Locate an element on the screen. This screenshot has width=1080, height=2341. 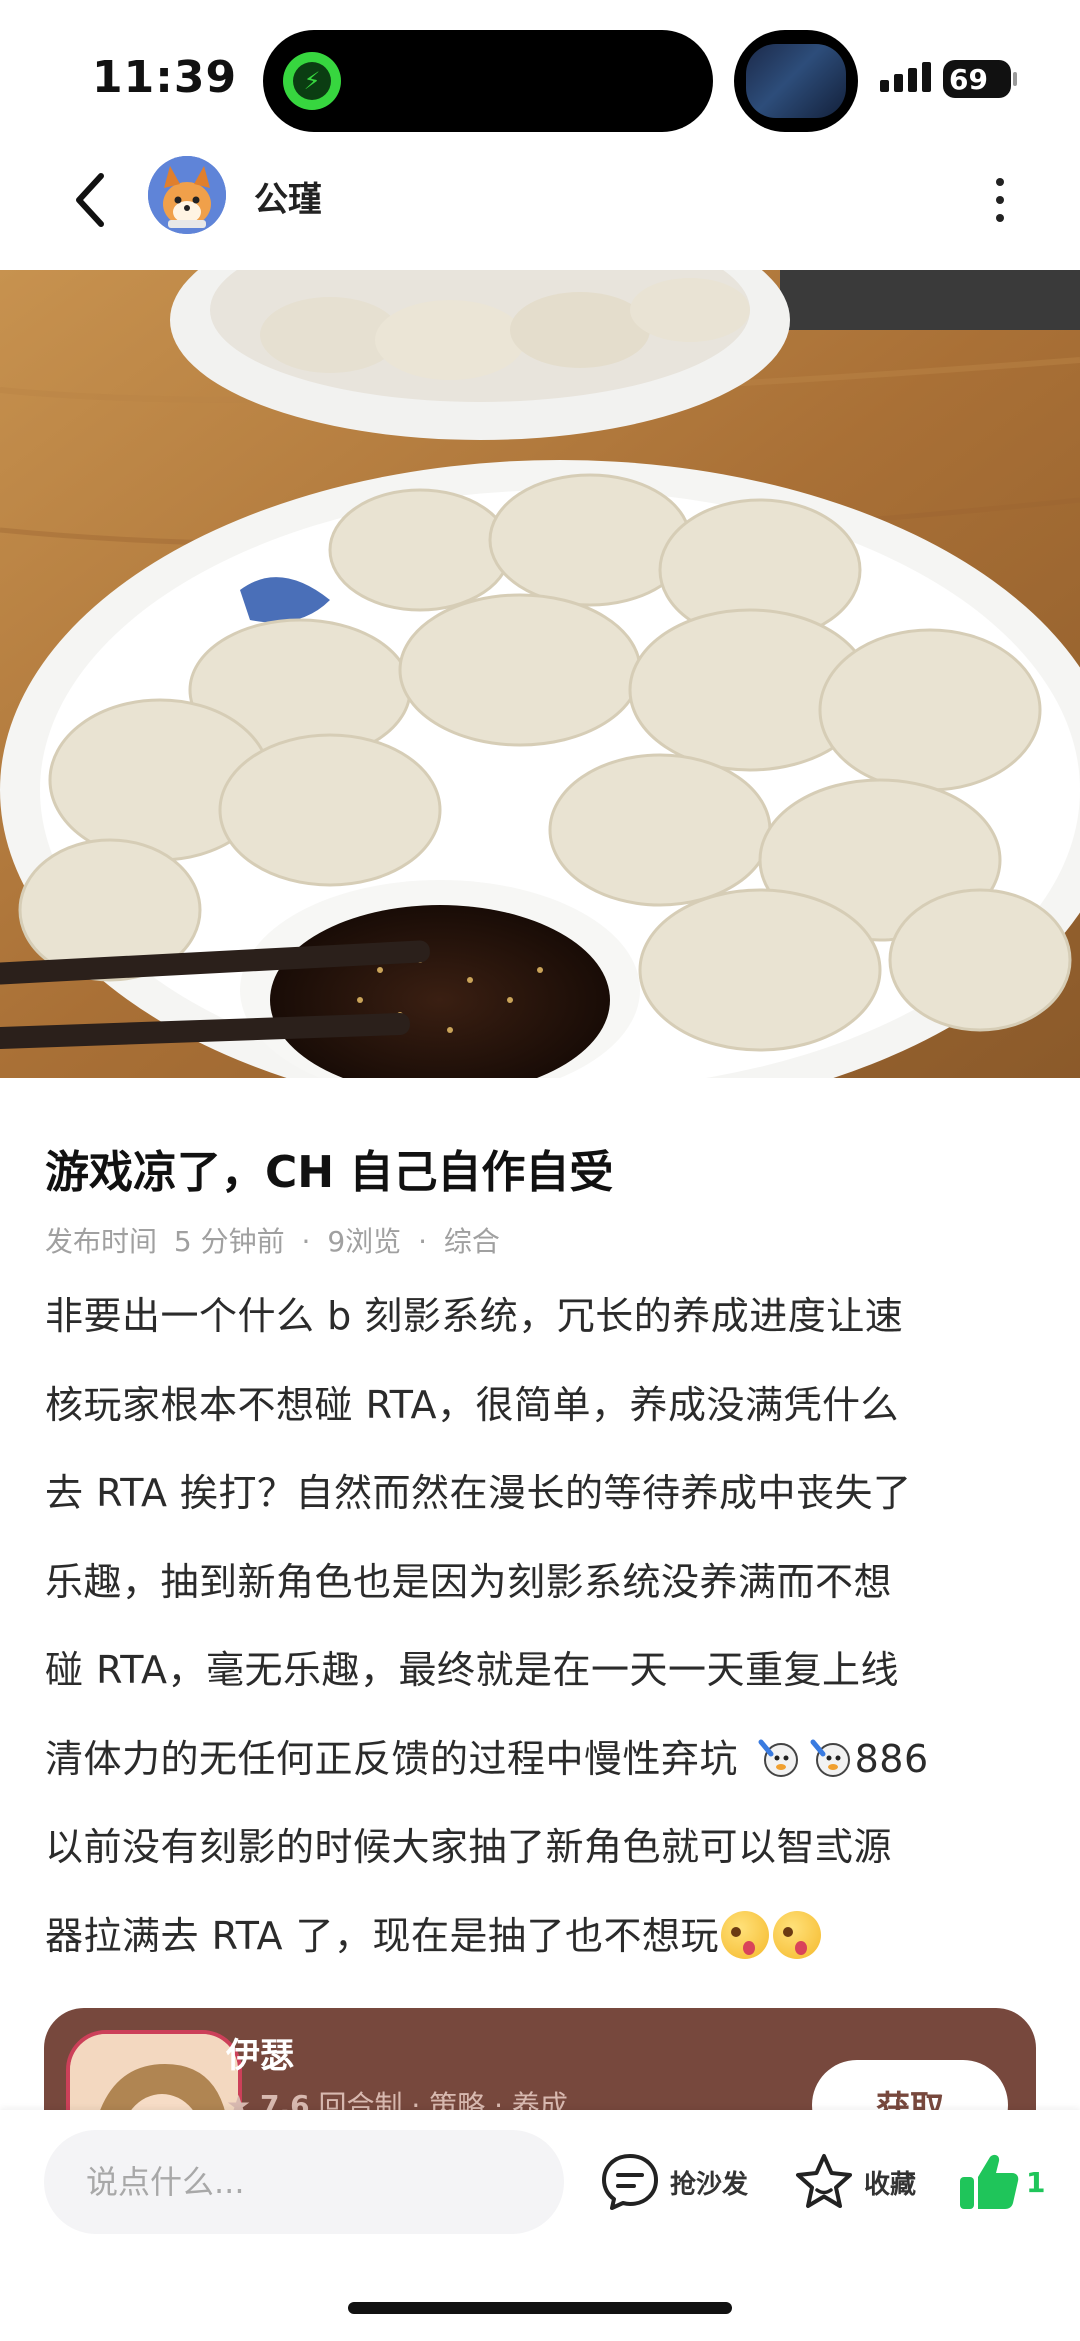
body-line-text: 清体力的无任何正反馈的过程中慢性弃坑 is located at coordinates (392, 1758).